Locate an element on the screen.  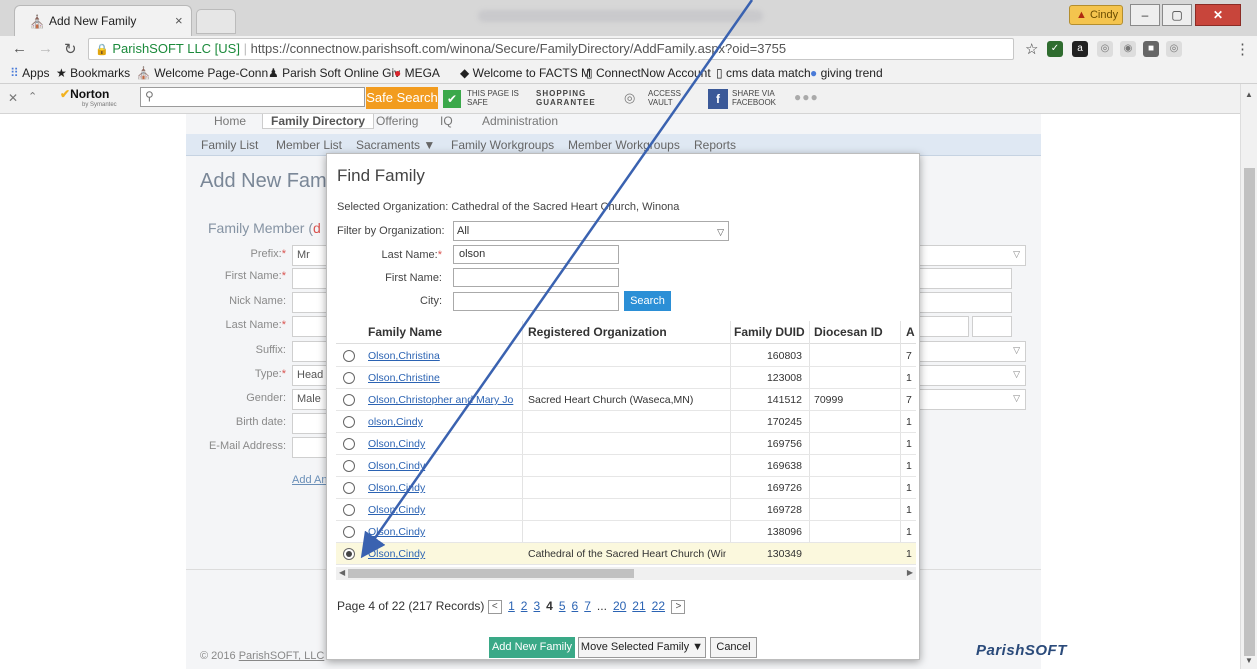
suffix-select is located at coordinates (310, 351).